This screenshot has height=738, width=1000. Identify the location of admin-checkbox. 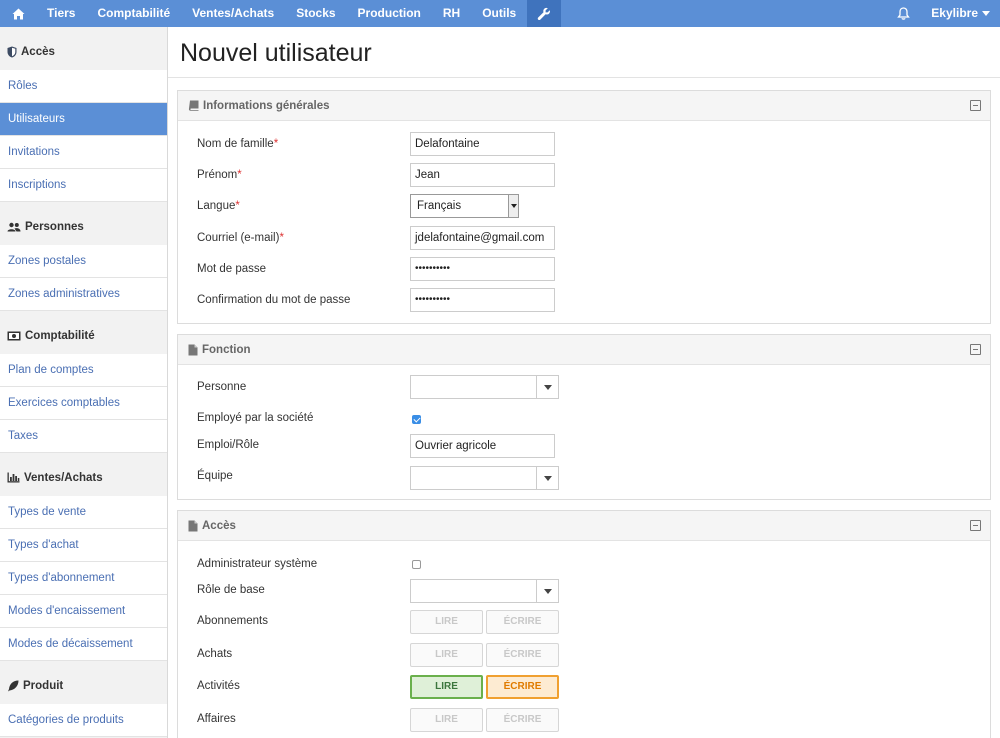
(416, 564).